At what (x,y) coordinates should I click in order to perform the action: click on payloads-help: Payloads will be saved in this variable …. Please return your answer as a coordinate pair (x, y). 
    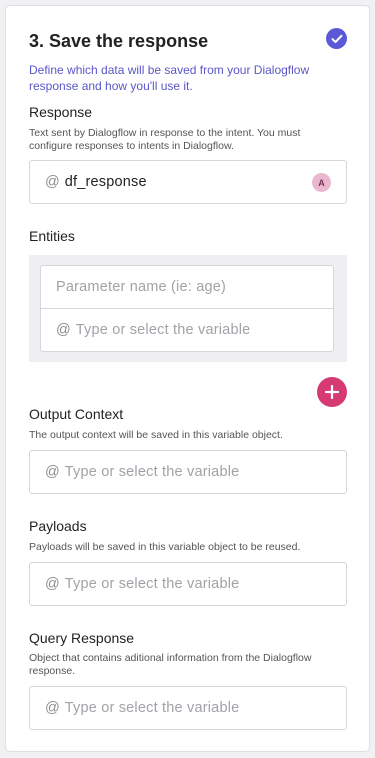
    Looking at the image, I should click on (165, 547).